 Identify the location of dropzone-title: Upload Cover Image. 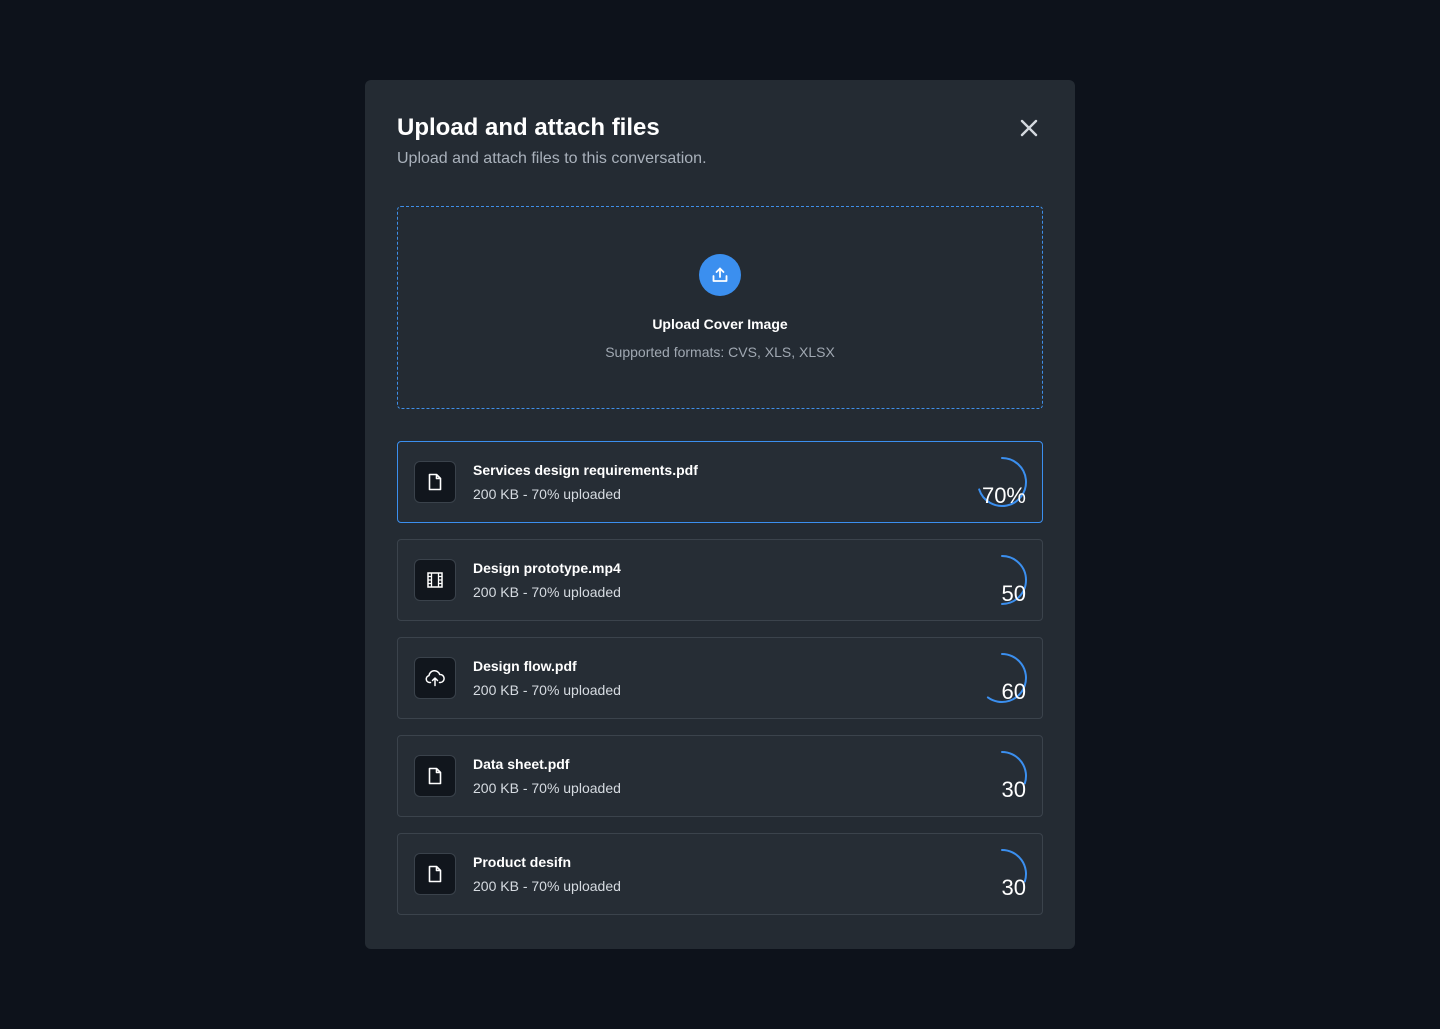
(720, 324).